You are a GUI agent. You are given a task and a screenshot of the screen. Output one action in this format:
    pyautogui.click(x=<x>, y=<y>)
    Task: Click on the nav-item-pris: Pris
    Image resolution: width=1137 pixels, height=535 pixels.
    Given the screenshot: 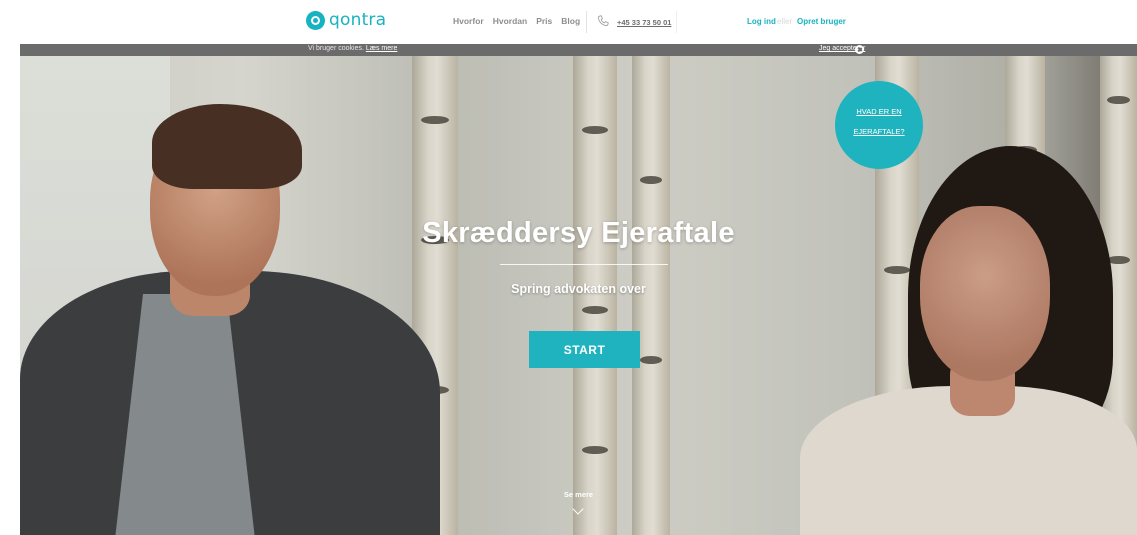 What is the action you would take?
    pyautogui.click(x=544, y=21)
    